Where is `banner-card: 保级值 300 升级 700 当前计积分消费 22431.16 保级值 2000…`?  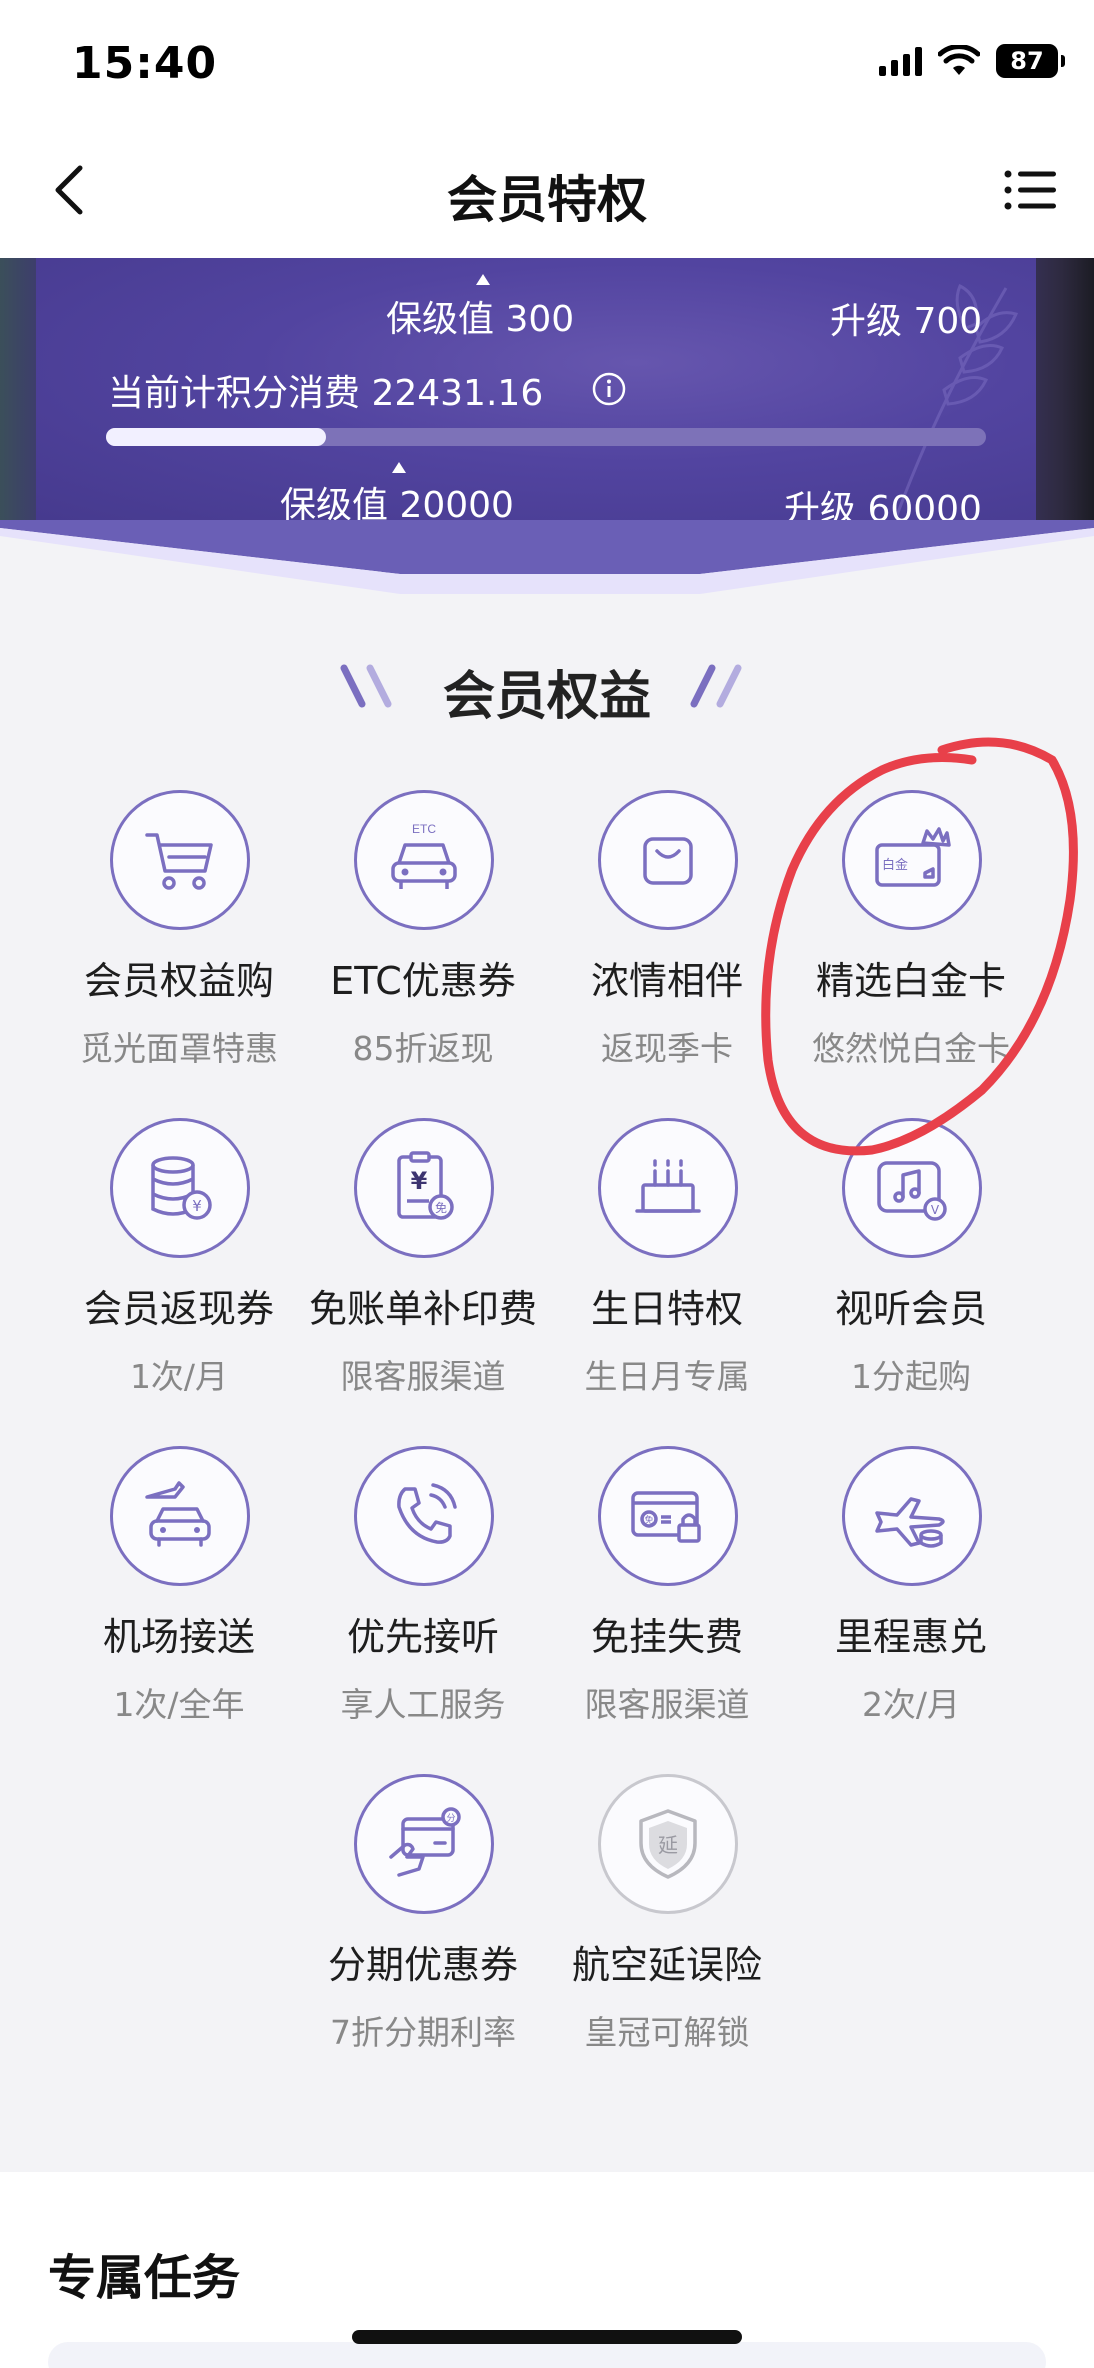
banner-card: 保级值 300 升级 700 当前计积分消费 22431.16 保级值 2000… is located at coordinates (536, 394).